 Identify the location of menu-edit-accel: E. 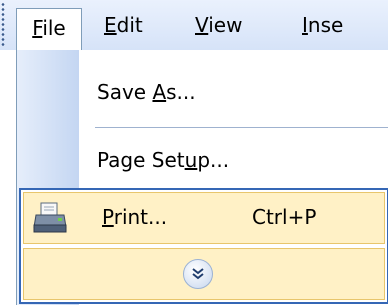
(110, 25).